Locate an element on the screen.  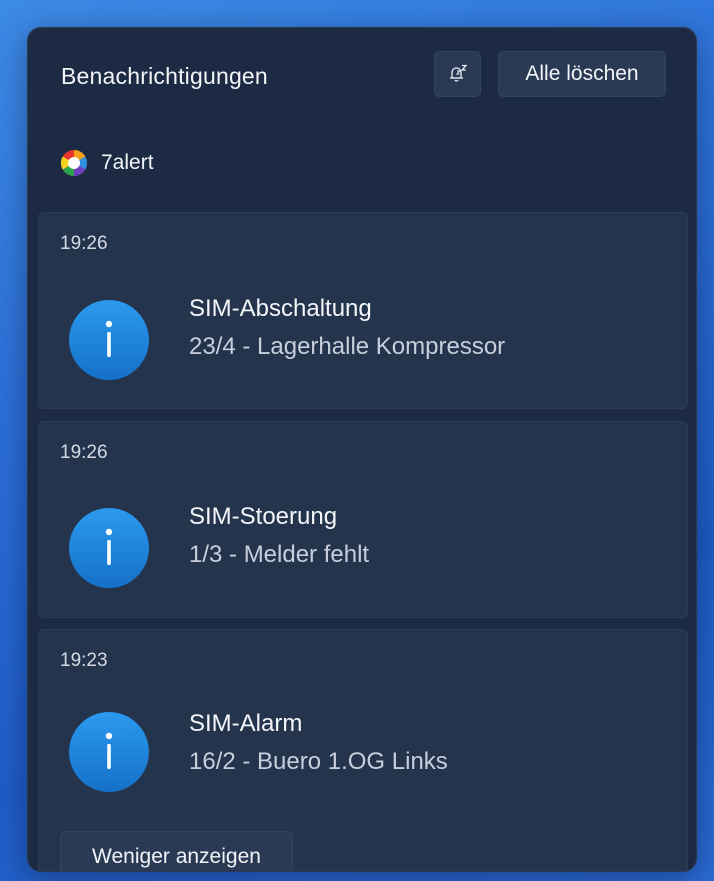
notification-center-title: Benachrichtigungen is located at coordinates (164, 76).